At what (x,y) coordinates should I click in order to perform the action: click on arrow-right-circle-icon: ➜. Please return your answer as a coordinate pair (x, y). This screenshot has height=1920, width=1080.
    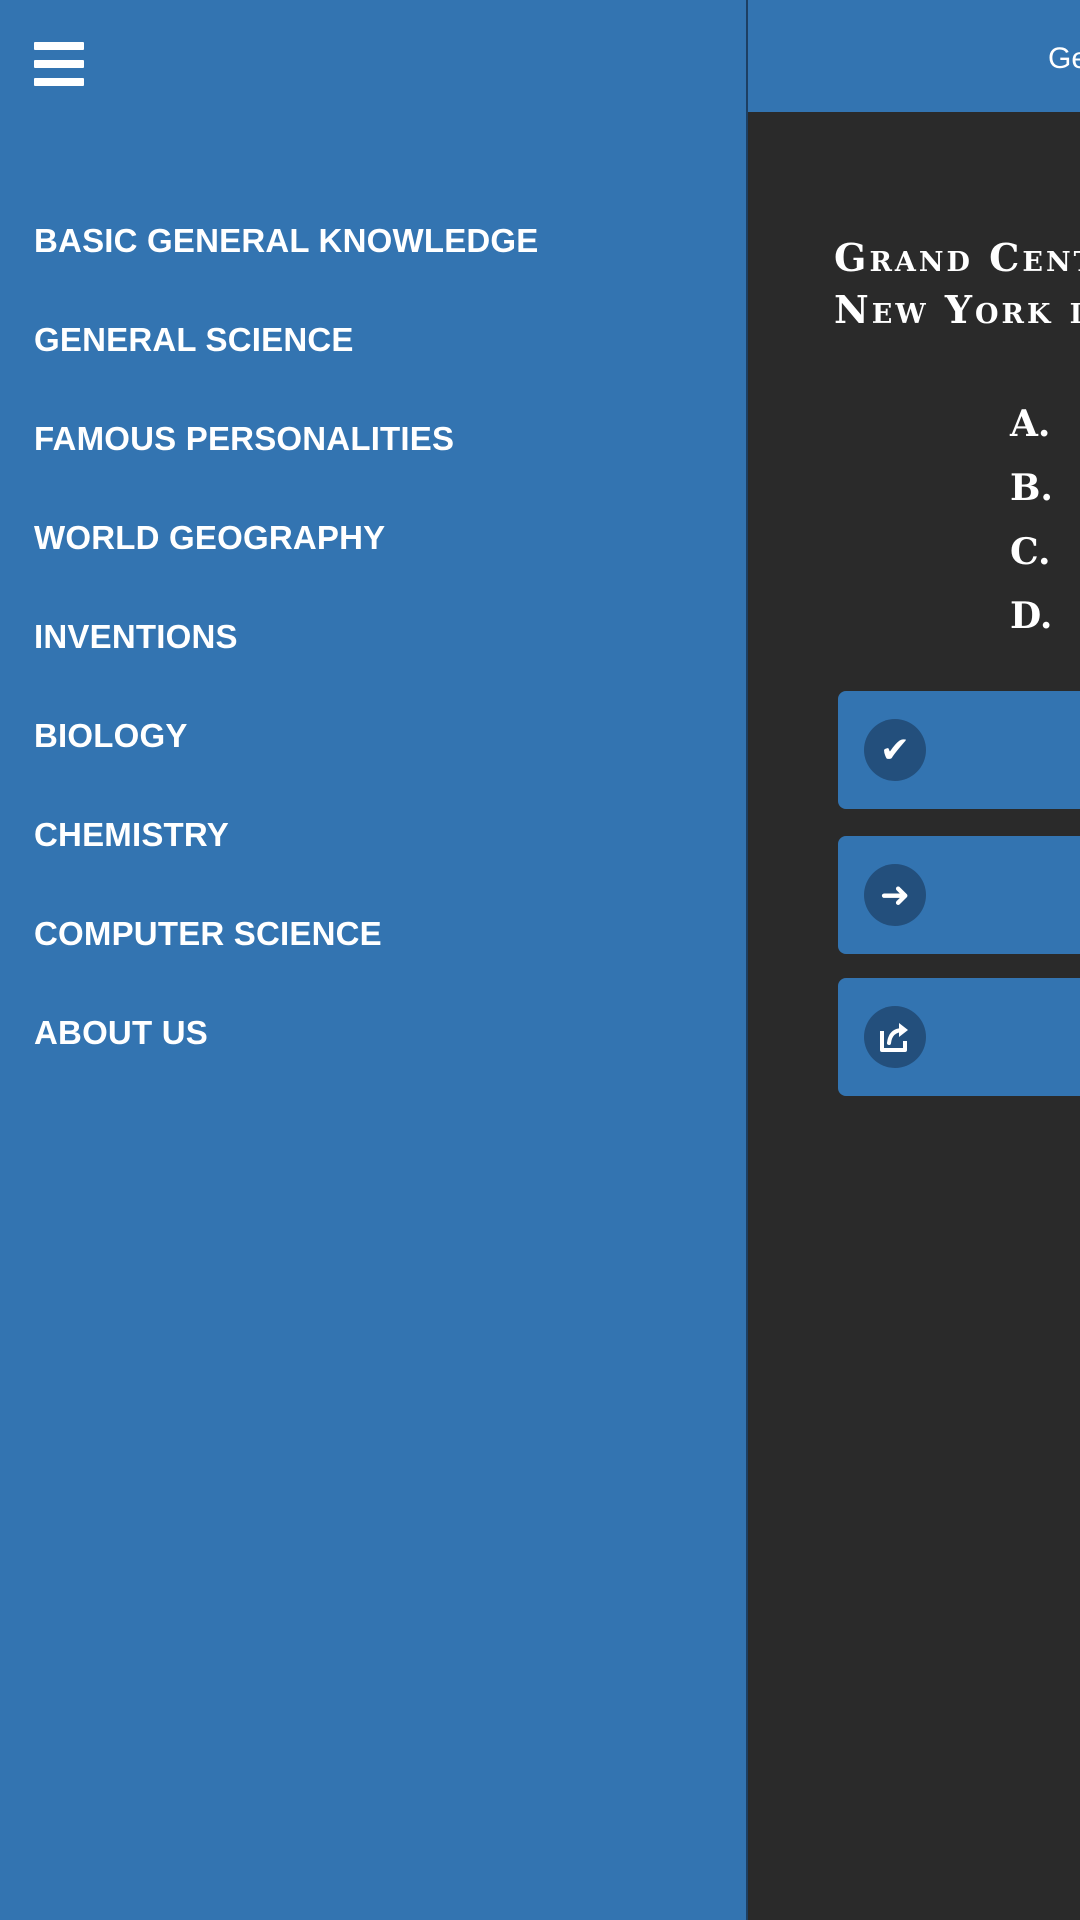
    Looking at the image, I should click on (895, 895).